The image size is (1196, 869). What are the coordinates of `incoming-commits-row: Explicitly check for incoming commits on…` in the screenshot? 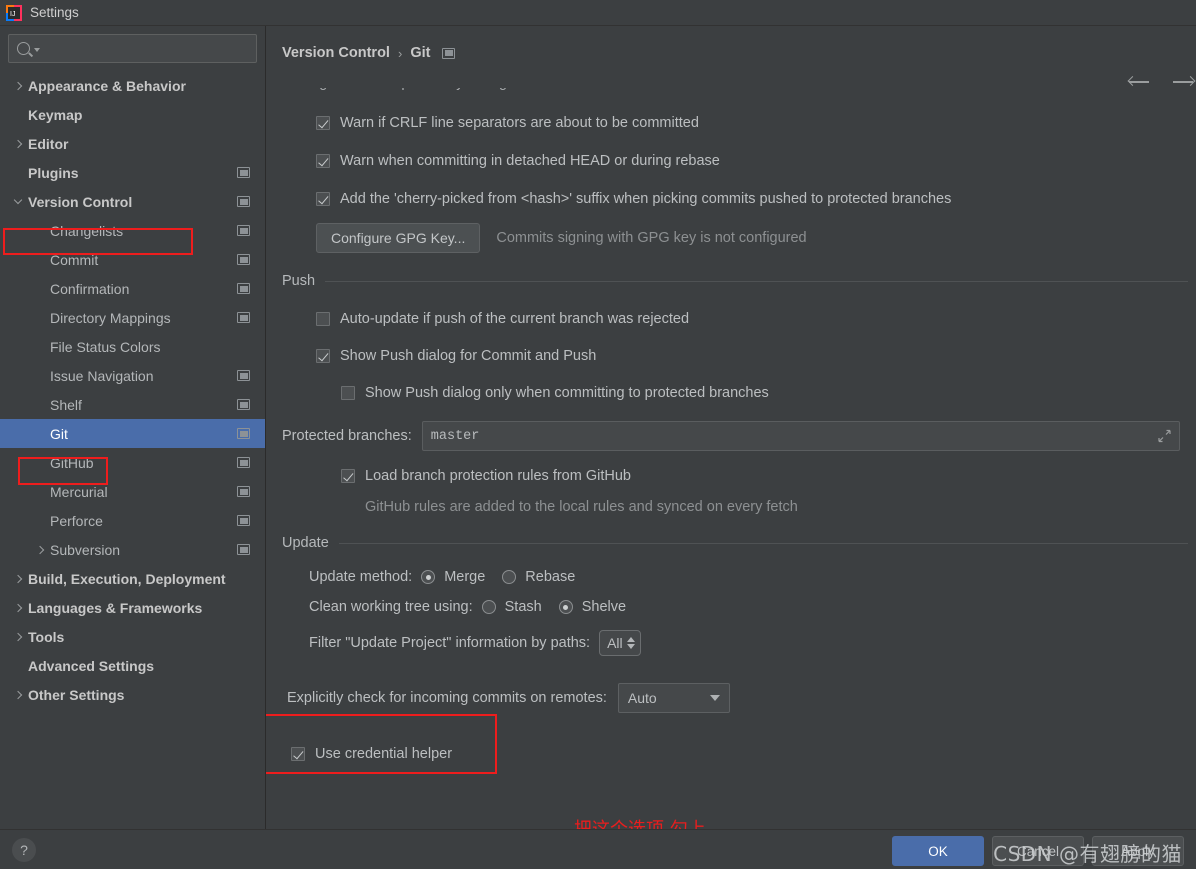 It's located at (735, 698).